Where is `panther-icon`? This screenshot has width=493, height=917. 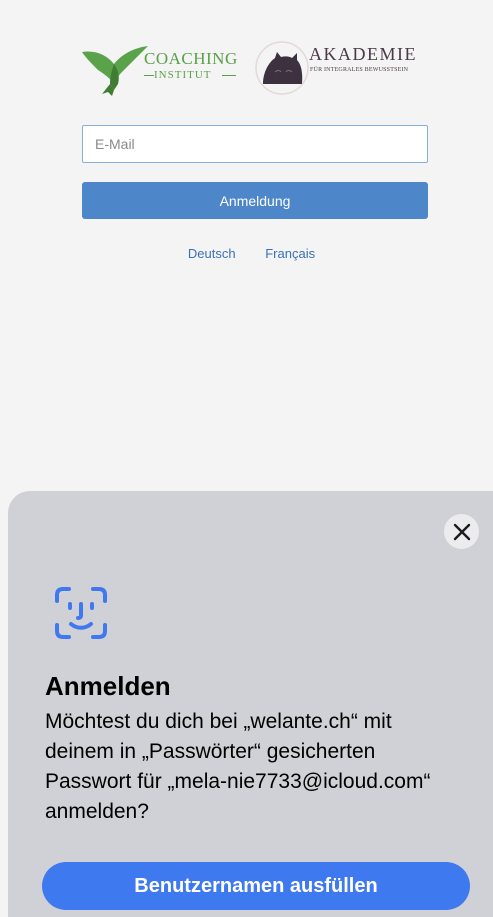
panther-icon is located at coordinates (282, 68).